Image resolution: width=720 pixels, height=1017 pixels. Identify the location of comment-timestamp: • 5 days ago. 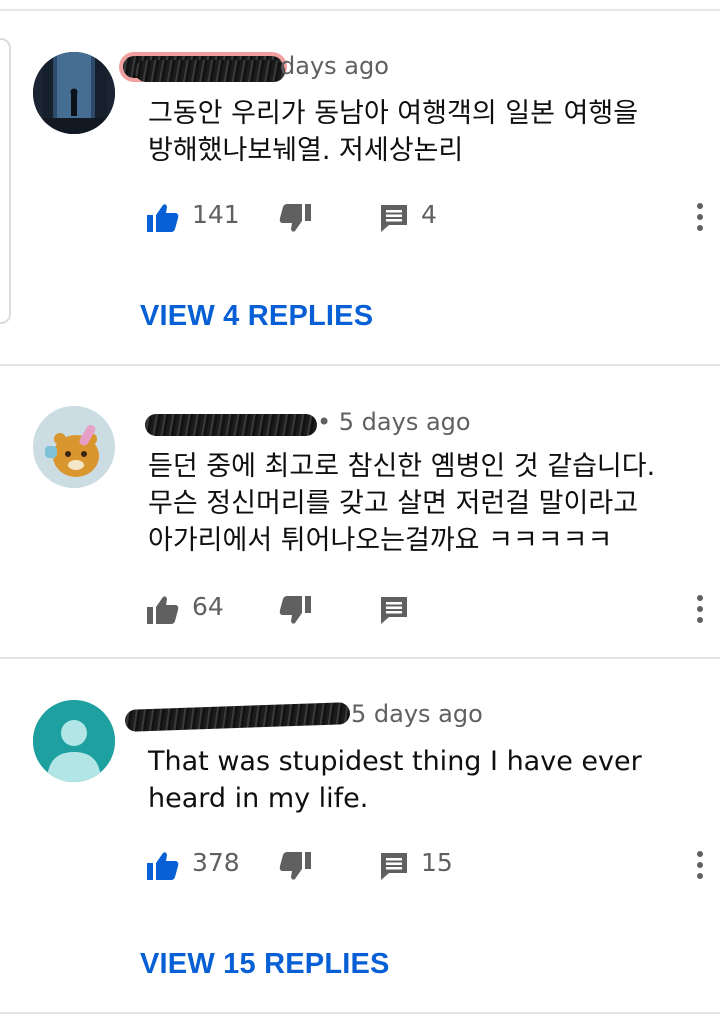
(394, 422).